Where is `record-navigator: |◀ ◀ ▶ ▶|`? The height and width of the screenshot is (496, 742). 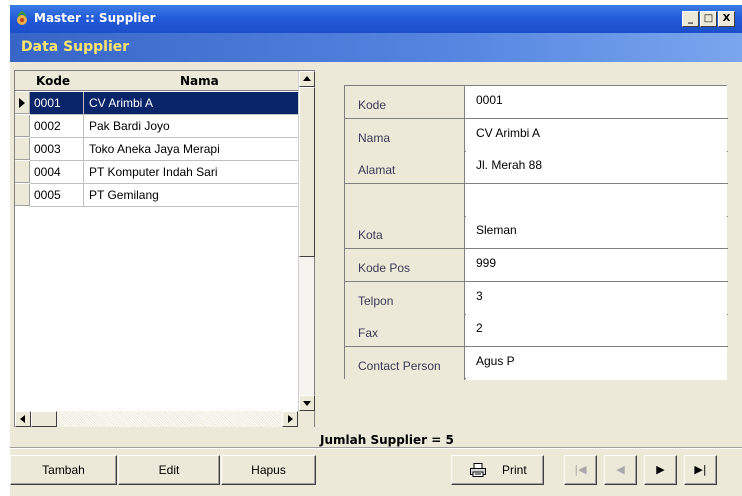 record-navigator: |◀ ◀ ▶ ▶| is located at coordinates (646, 470).